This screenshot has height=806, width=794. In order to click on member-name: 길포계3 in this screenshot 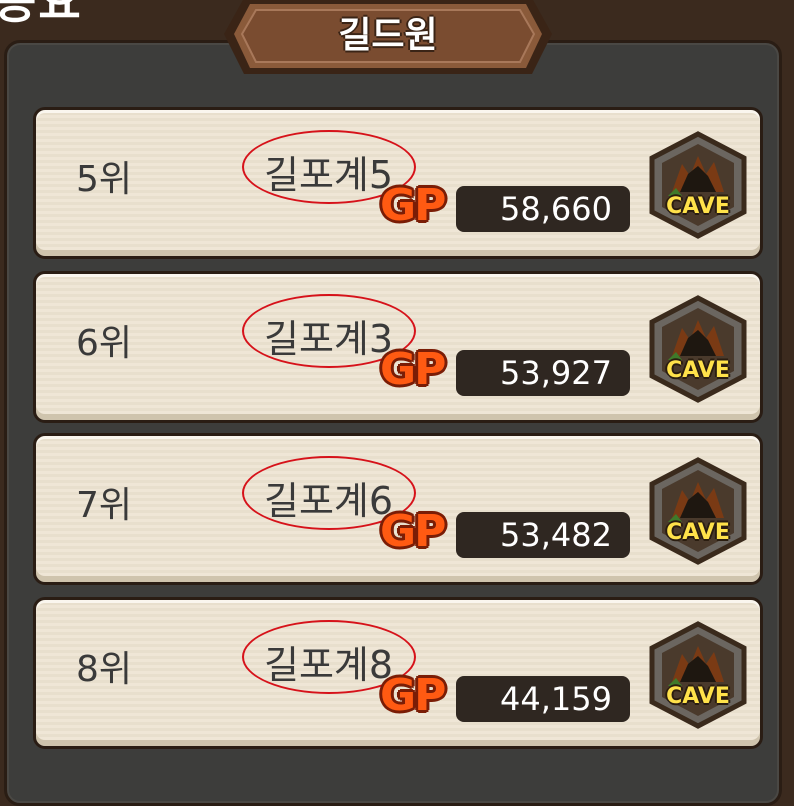, I will do `click(329, 339)`.